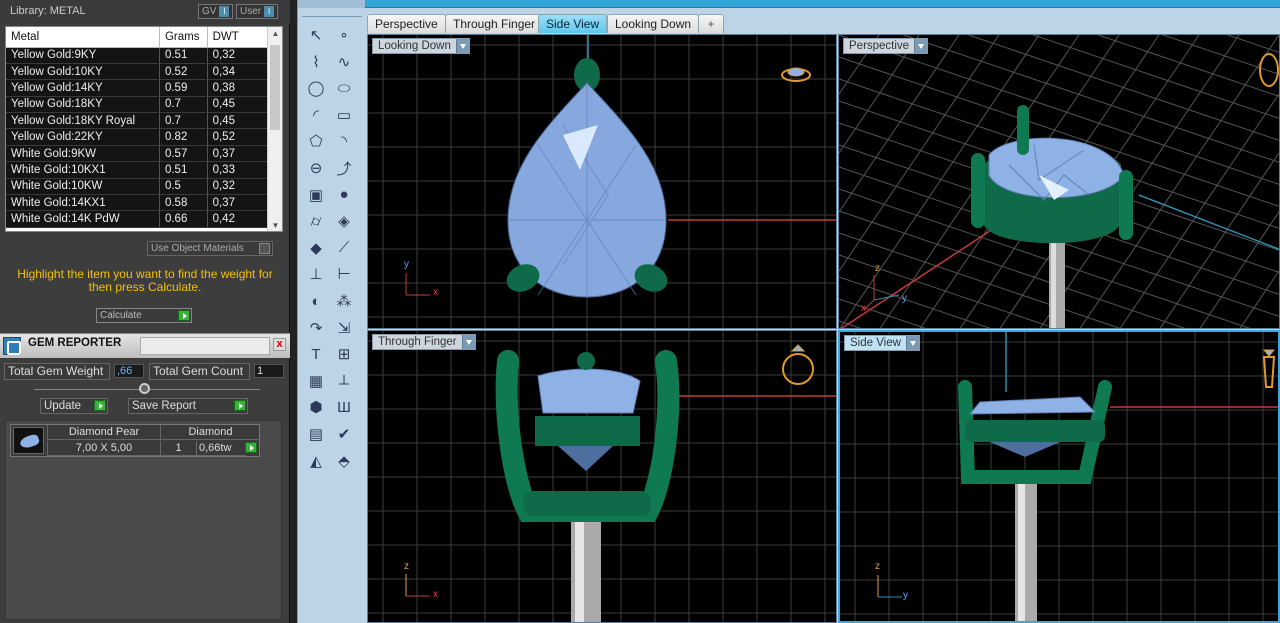 The width and height of the screenshot is (1280, 623). I want to click on render-icon: ◭, so click(316, 461).